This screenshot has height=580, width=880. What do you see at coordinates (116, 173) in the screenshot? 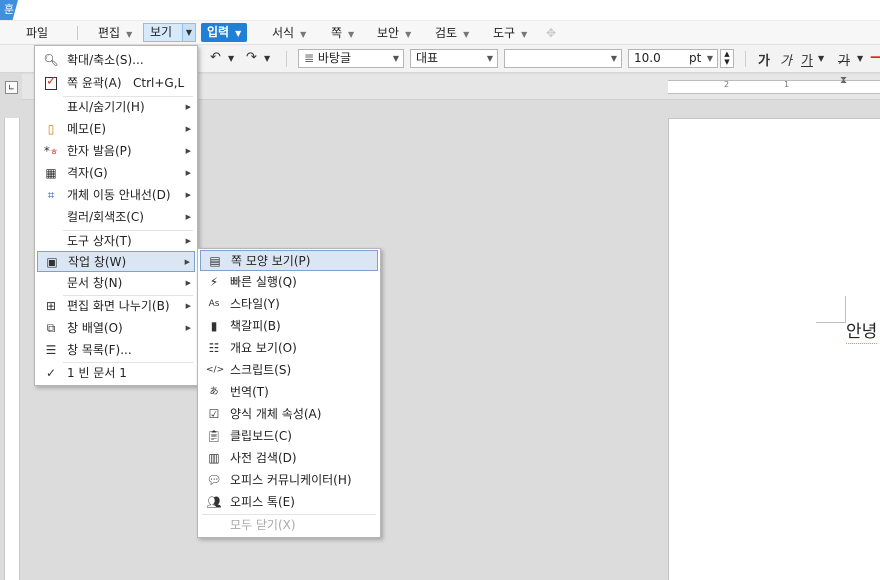
I see `view-menu-grid: ▦ 격자(G) ▶` at bounding box center [116, 173].